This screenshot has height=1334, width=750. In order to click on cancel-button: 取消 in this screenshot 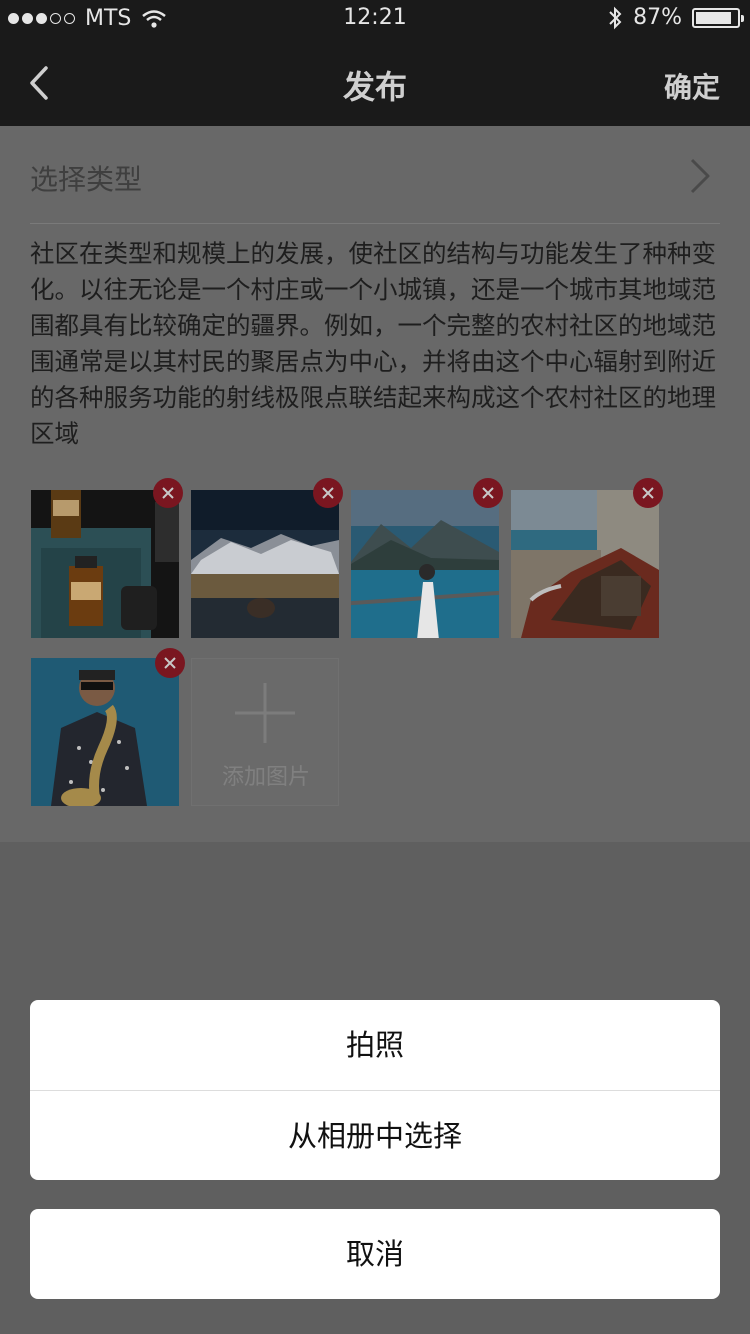, I will do `click(375, 1254)`.